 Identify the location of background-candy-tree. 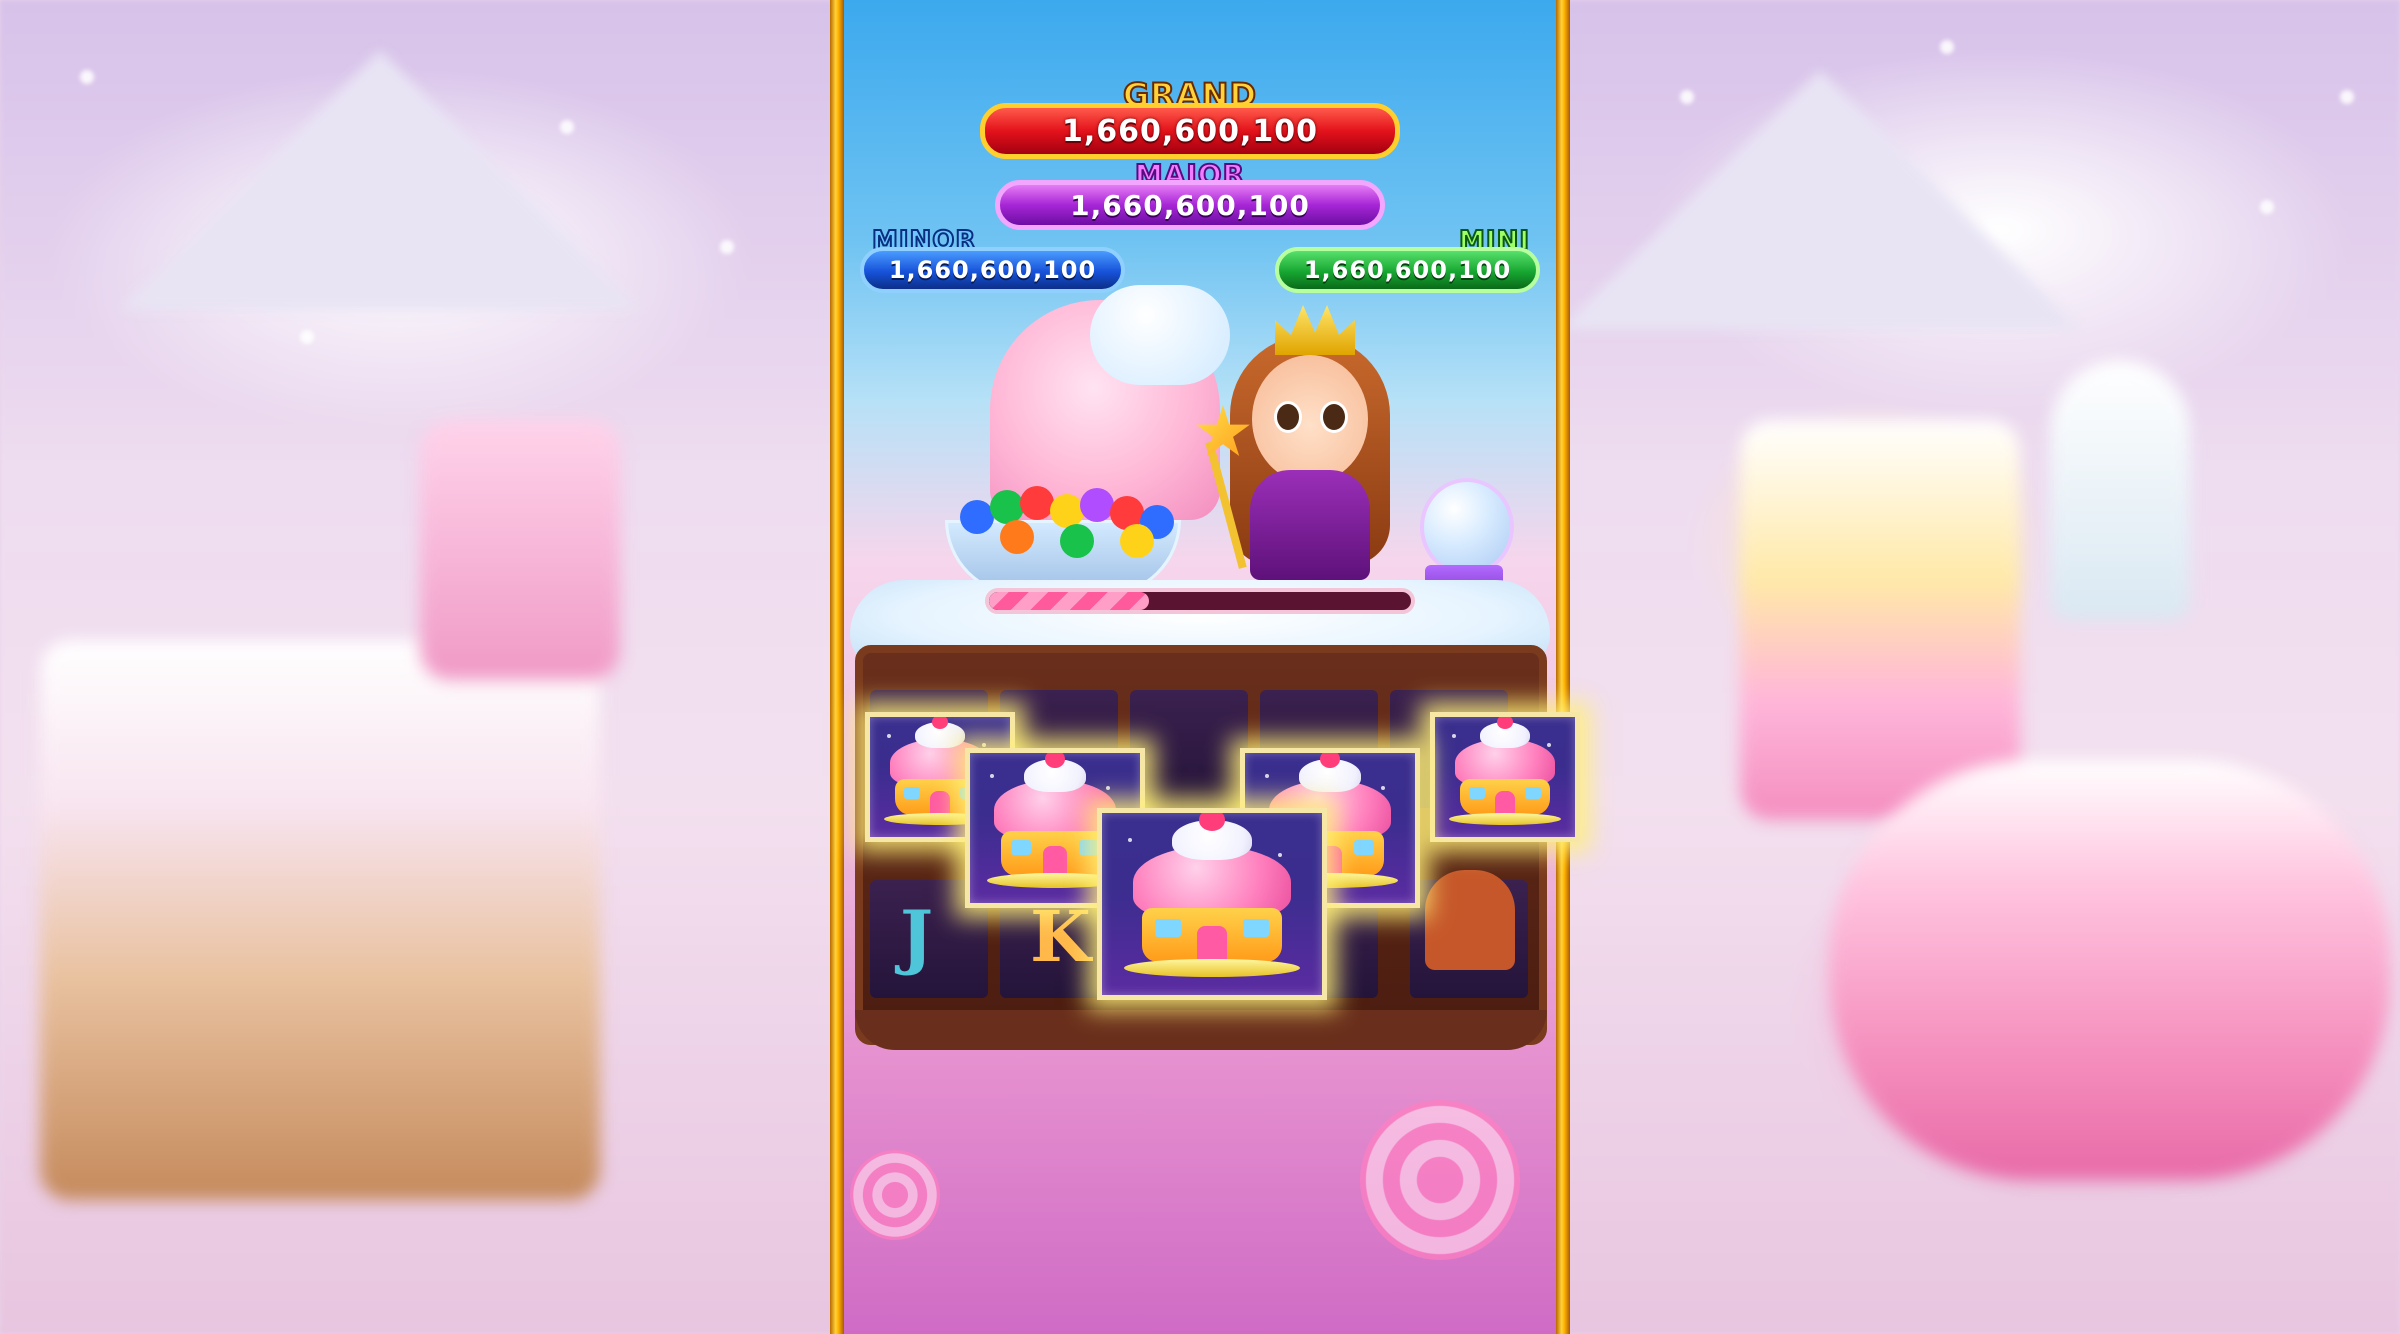
(2120, 490).